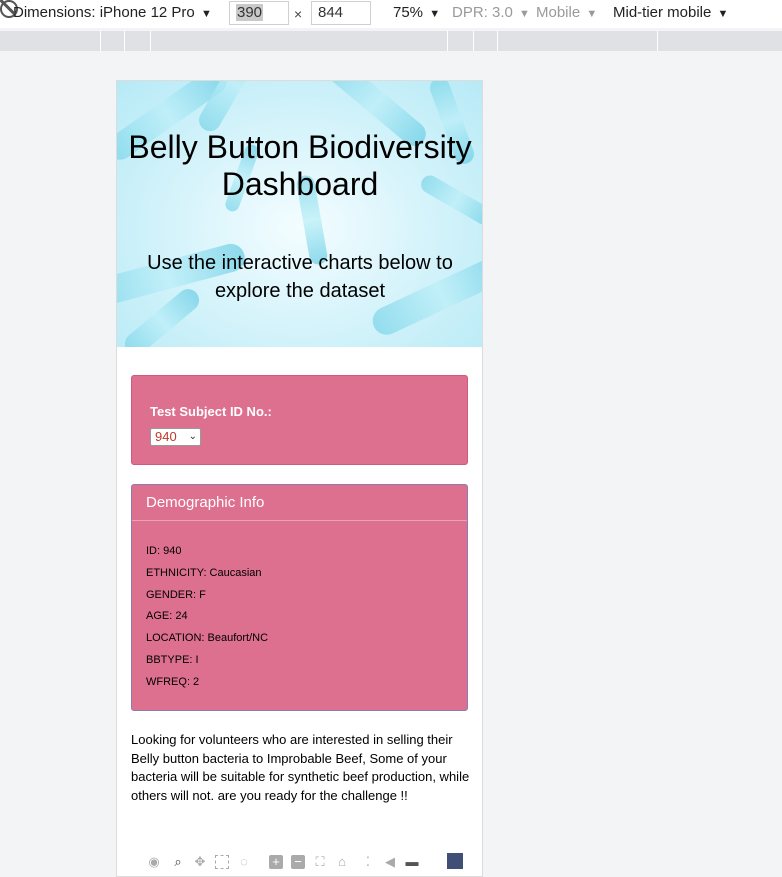 The image size is (782, 877). What do you see at coordinates (250, 12) in the screenshot?
I see `width-value: 390` at bounding box center [250, 12].